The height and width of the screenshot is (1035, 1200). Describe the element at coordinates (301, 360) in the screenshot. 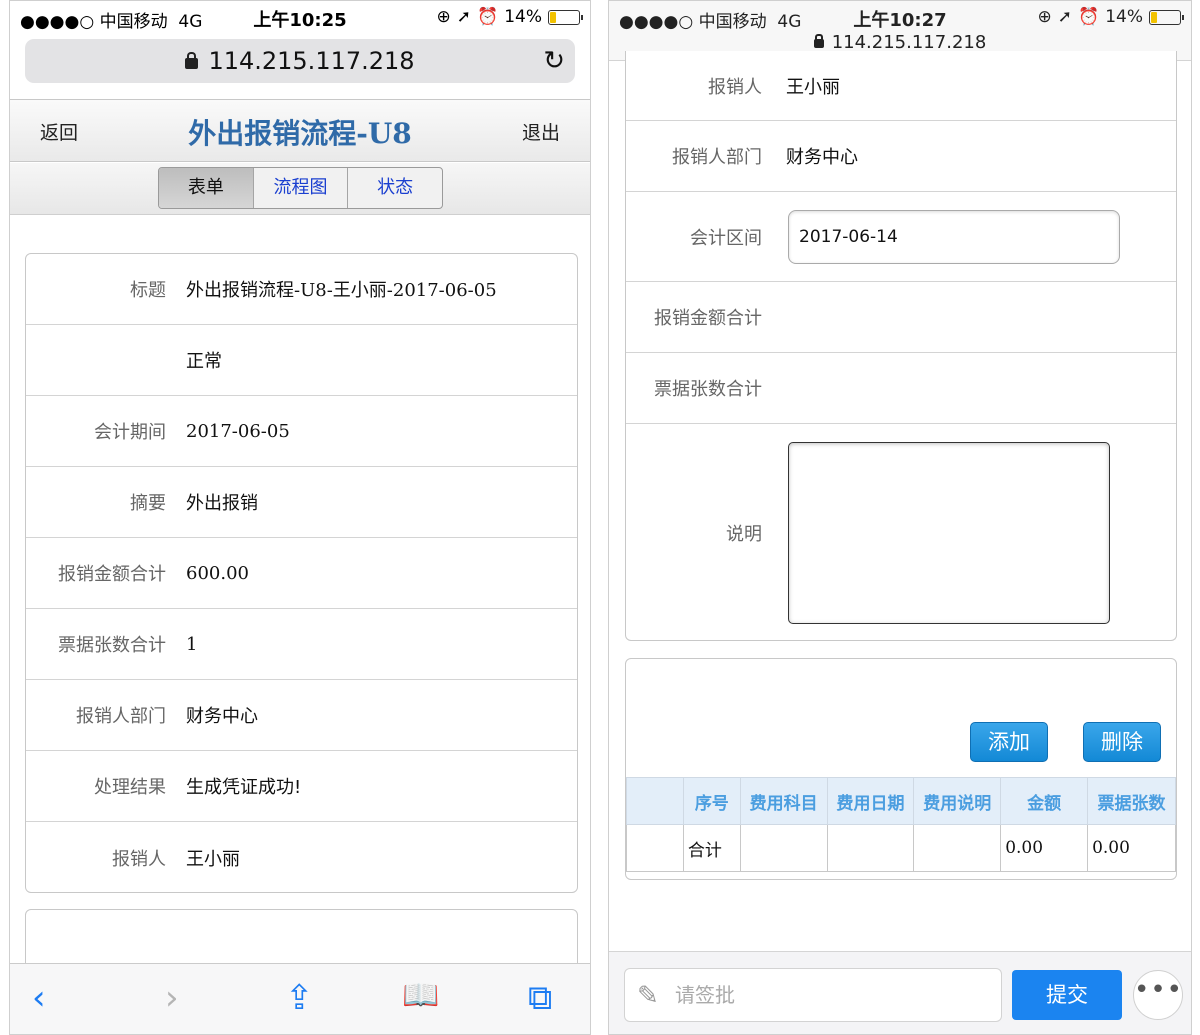

I see `field-row-status: 正常` at that location.